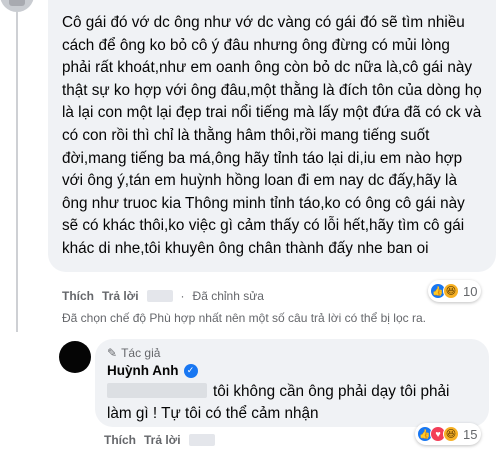 This screenshot has height=453, width=500. I want to click on reply-reply-button: Trả lời, so click(162, 440).